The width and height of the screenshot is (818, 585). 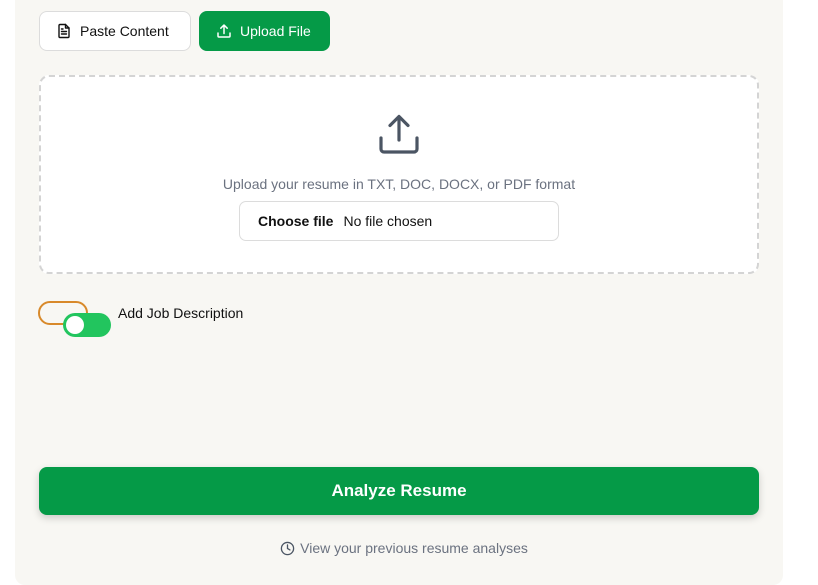 I want to click on history-link: View your previous resume analyses, so click(x=409, y=548).